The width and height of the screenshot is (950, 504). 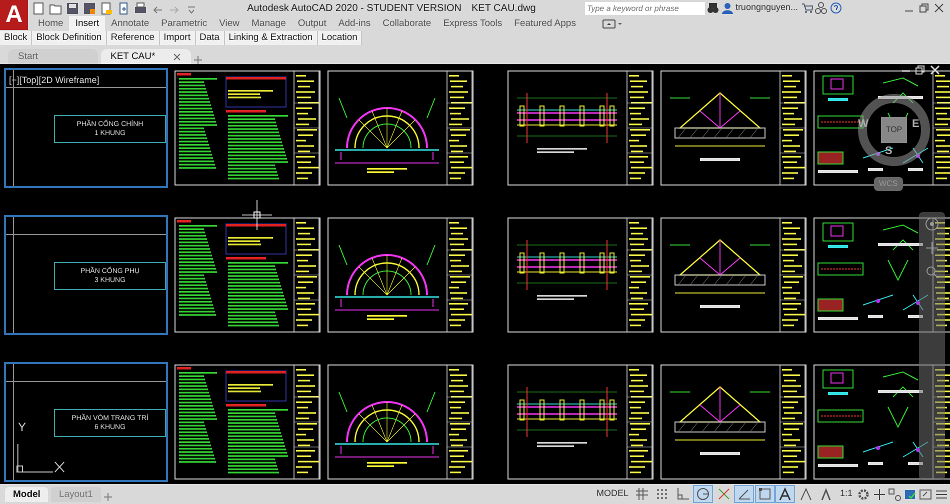 I want to click on isolate-icon, so click(x=894, y=494).